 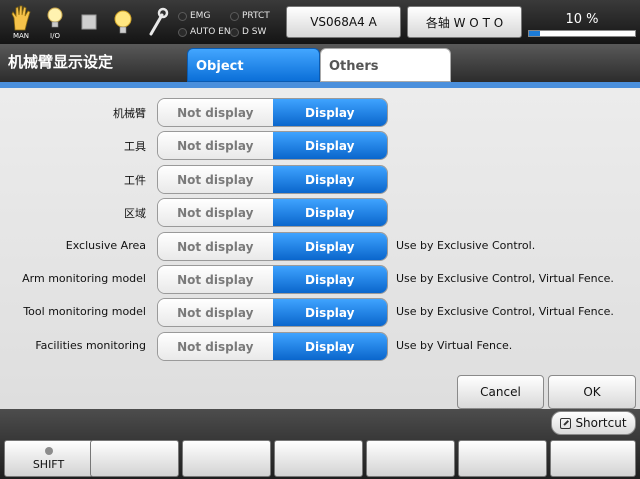 I want to click on man-label: MAN, so click(x=21, y=36).